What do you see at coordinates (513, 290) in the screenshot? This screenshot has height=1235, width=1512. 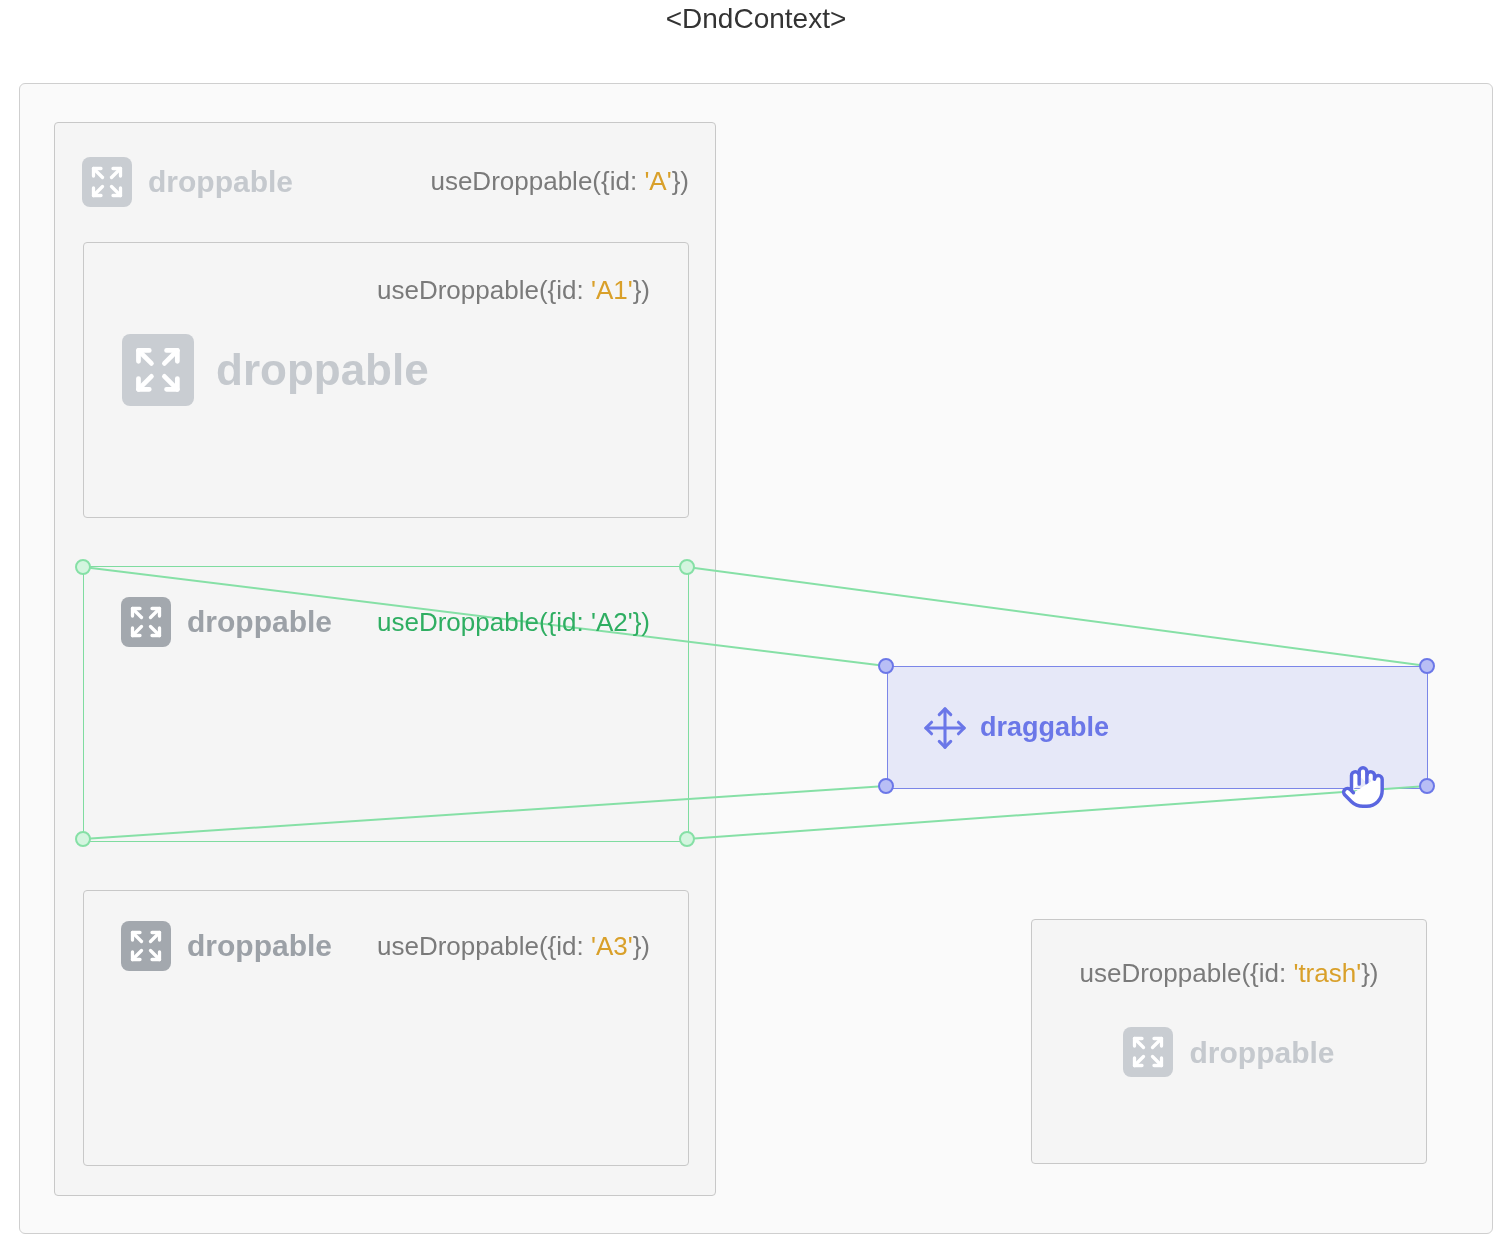 I see `code-label: useDroppable({id: 'A1'})` at bounding box center [513, 290].